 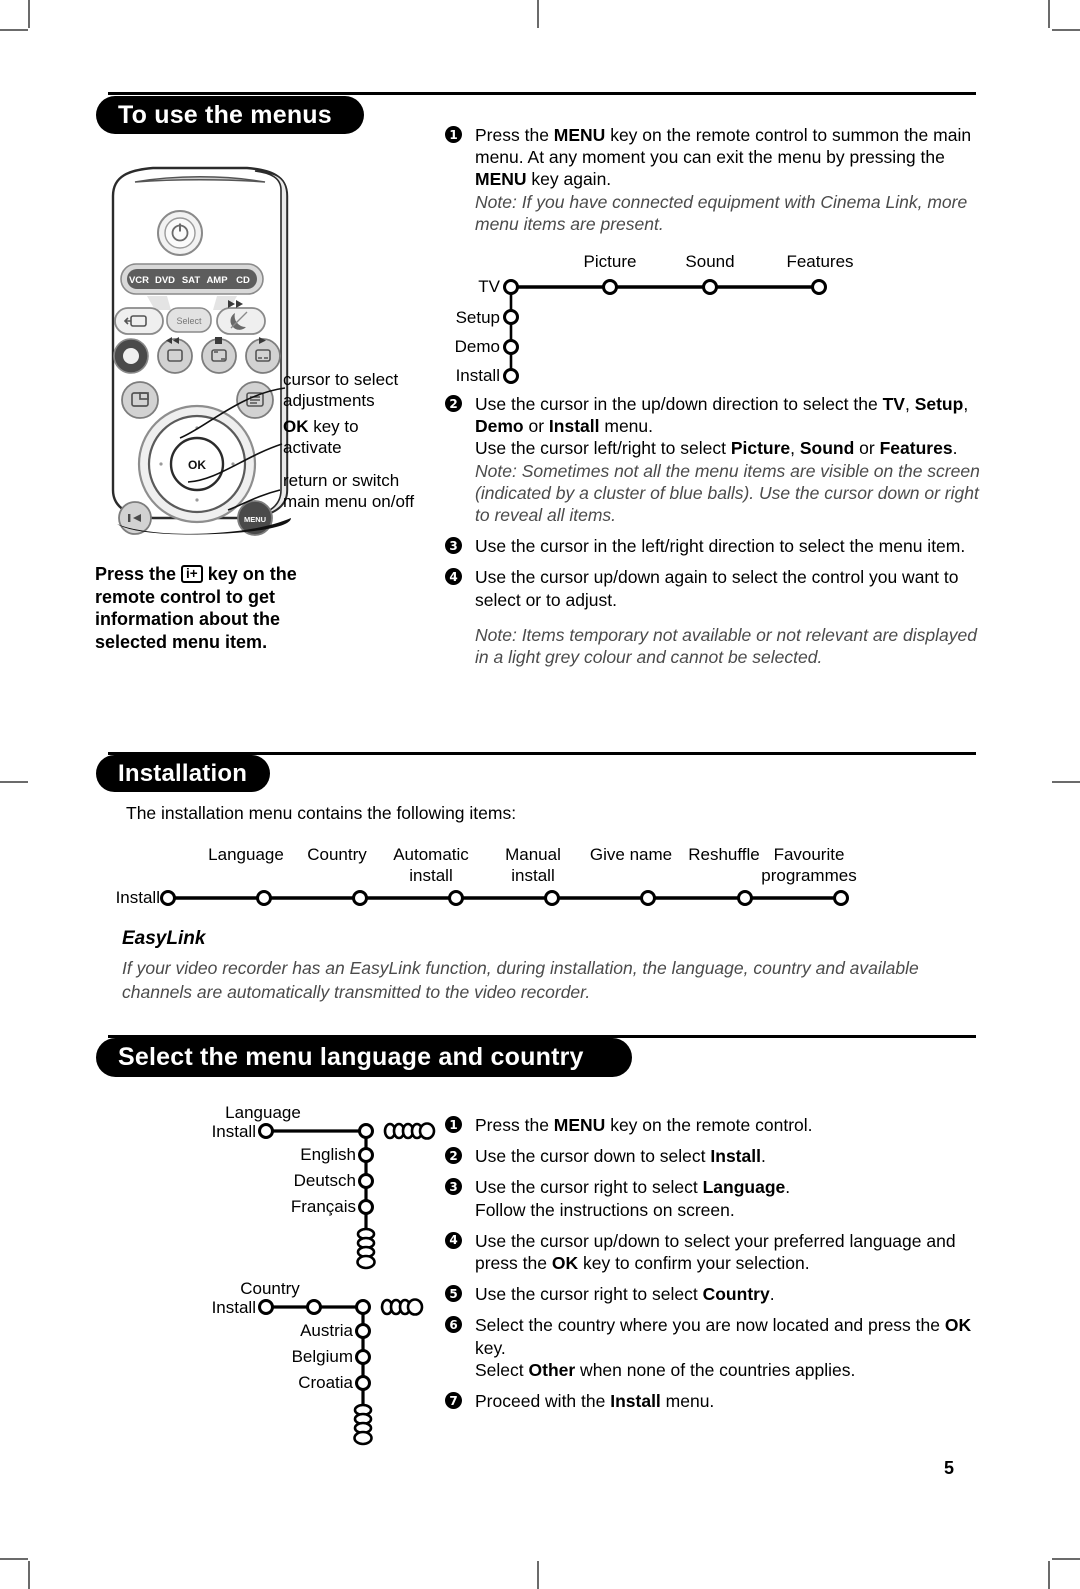 I want to click on language-step-5-text: Use the cursor right to select Country., so click(x=625, y=1294).